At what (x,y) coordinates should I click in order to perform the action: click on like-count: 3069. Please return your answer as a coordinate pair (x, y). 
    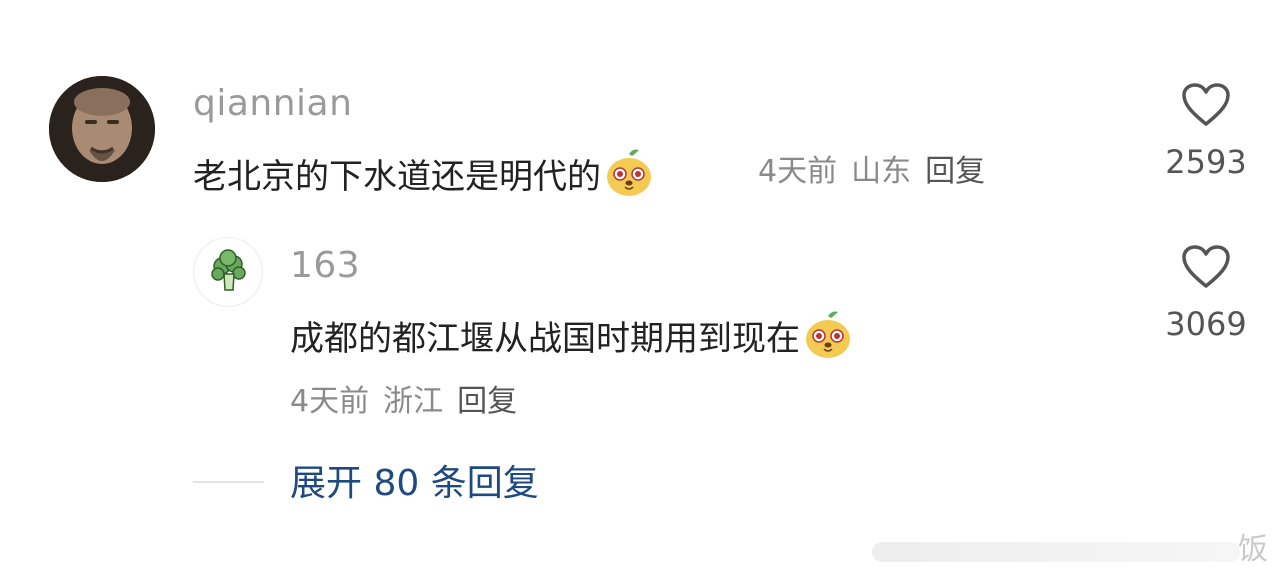
    Looking at the image, I should click on (1206, 324).